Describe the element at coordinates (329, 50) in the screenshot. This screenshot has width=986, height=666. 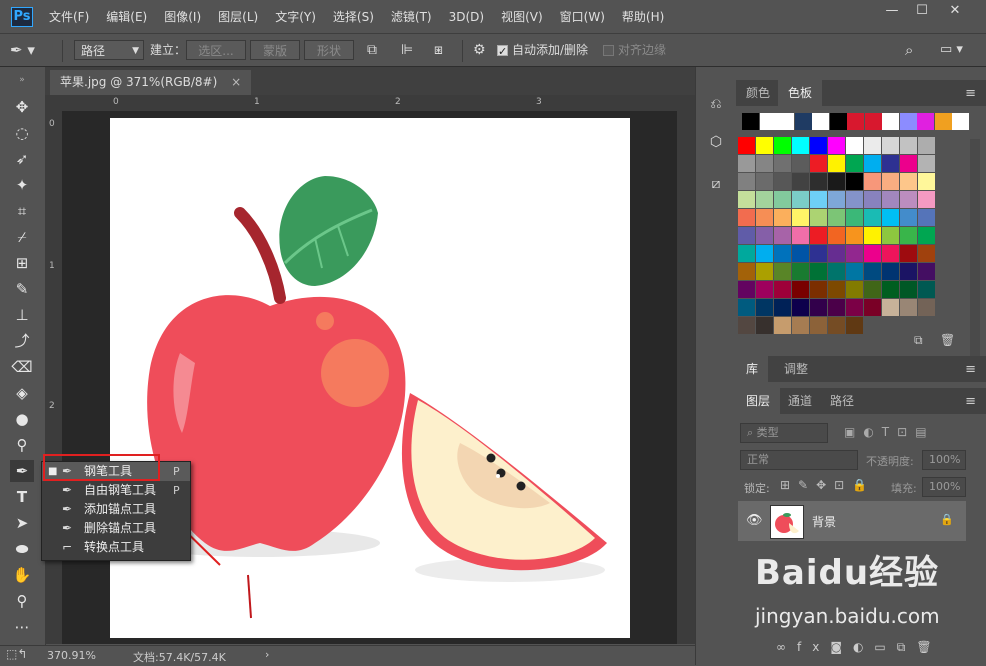
I see `make-shape-button: 形状` at that location.